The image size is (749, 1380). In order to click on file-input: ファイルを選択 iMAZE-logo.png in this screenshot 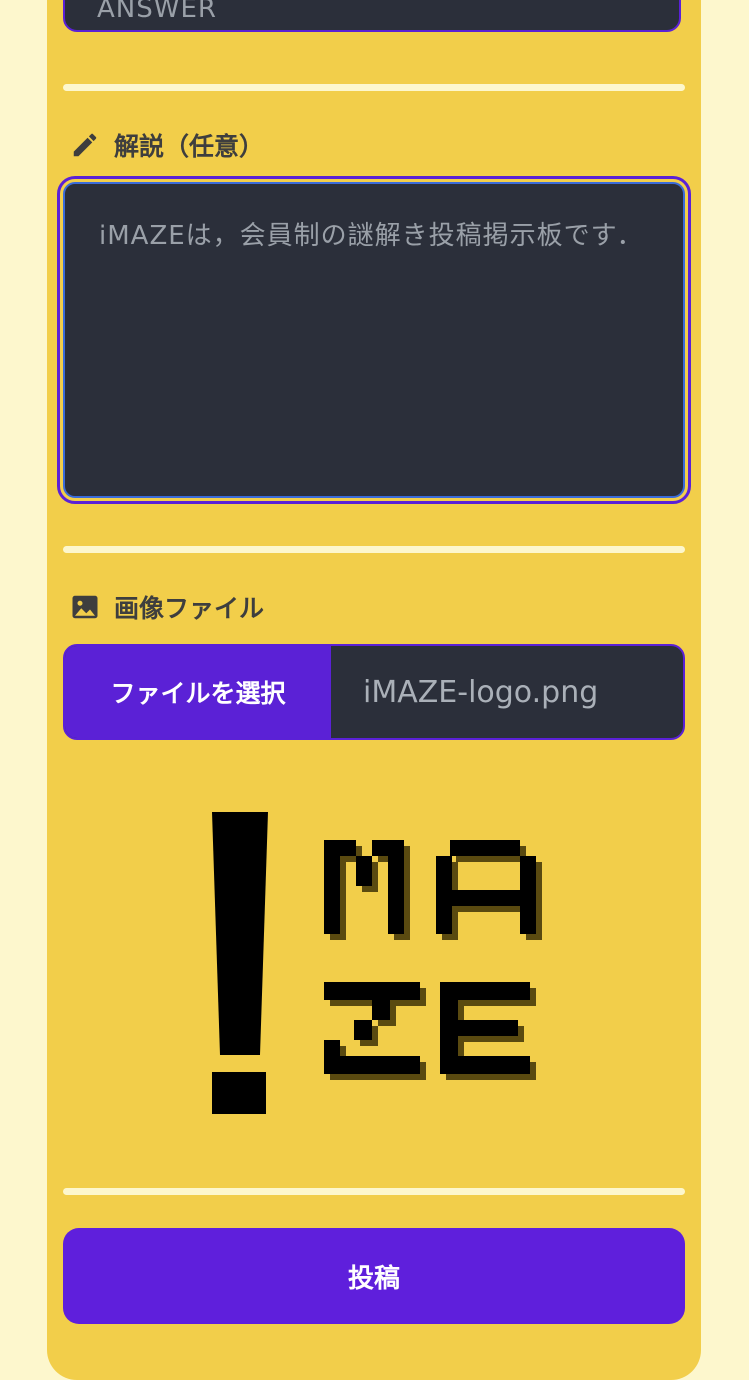, I will do `click(374, 692)`.